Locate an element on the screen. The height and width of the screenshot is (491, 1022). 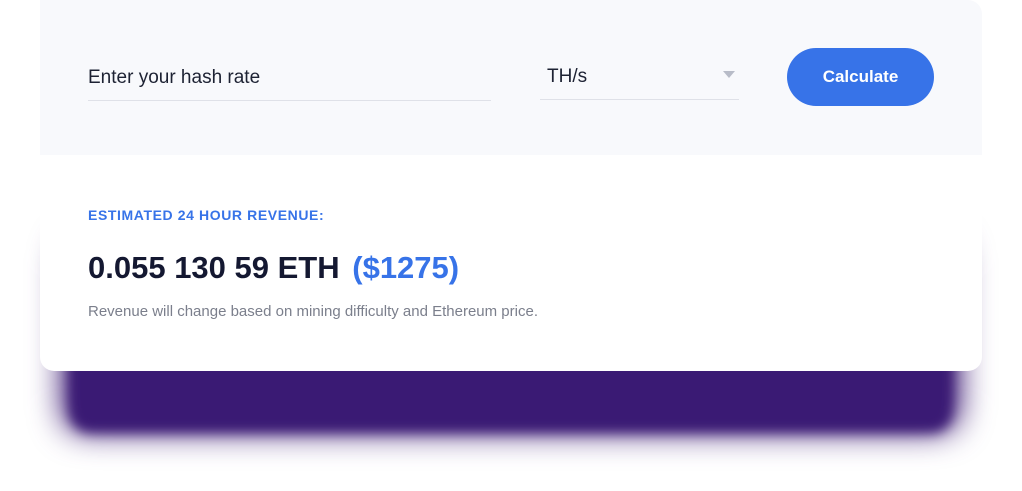
hash-rate-input is located at coordinates (289, 78).